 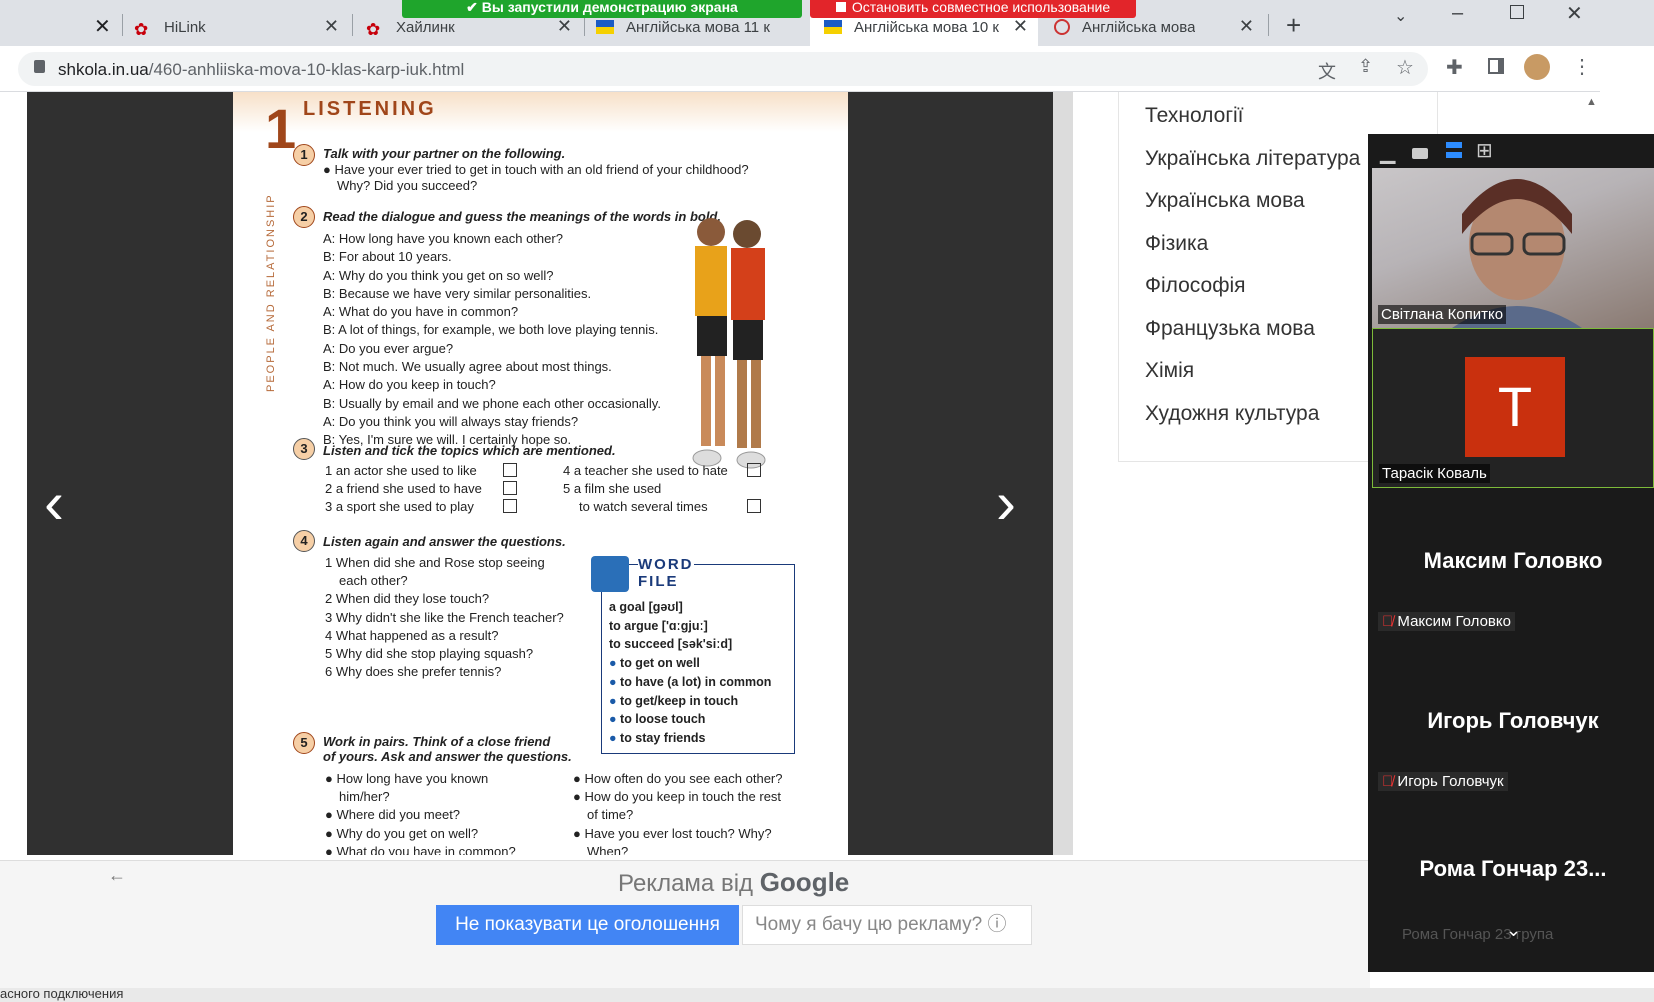 I want to click on menu-item-philosophy: Філософія, so click(x=1195, y=286).